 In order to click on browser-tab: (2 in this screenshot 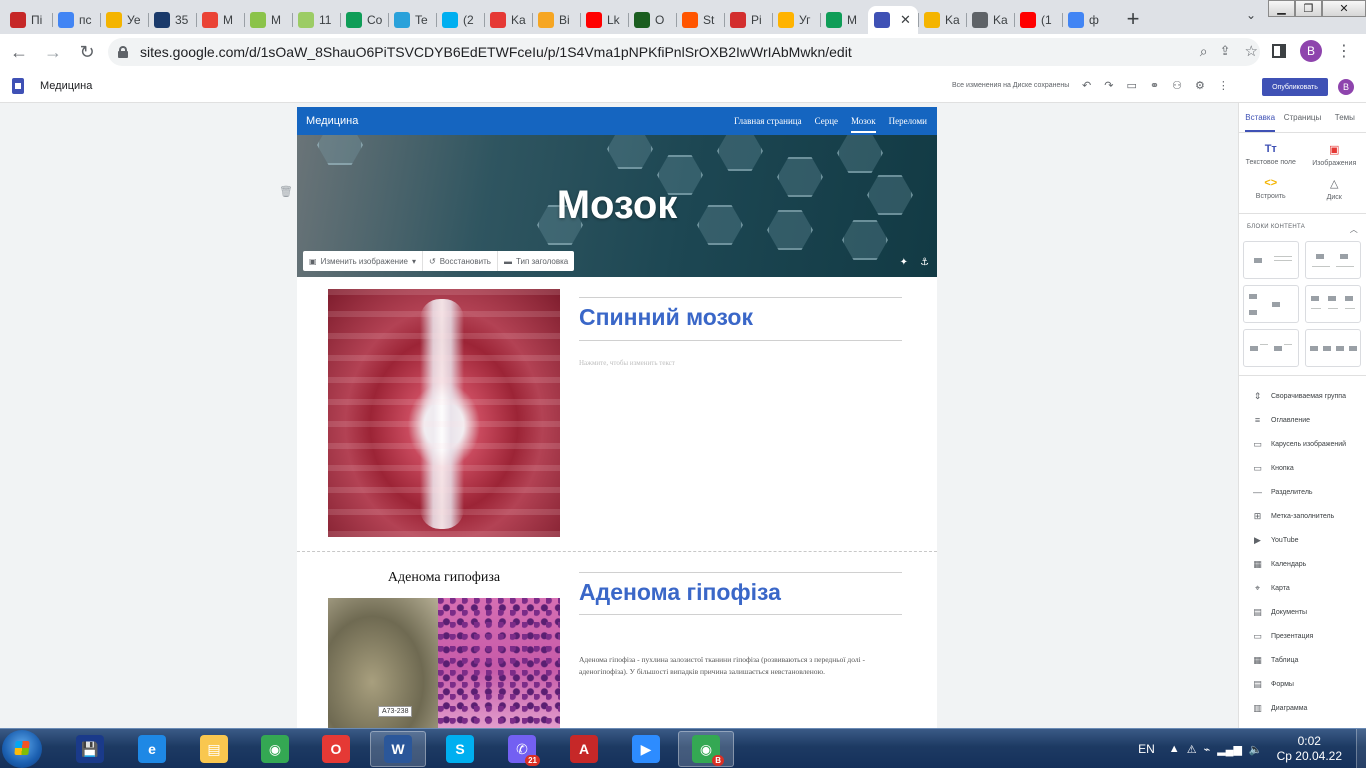, I will do `click(460, 20)`.